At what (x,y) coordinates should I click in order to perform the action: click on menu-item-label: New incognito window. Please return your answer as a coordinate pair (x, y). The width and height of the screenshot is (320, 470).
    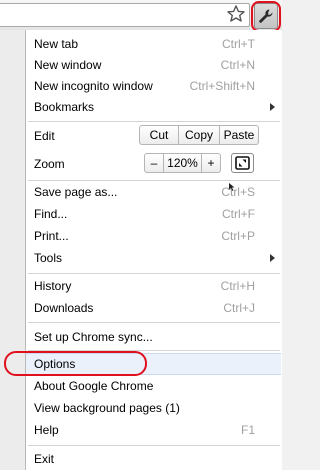
    Looking at the image, I should click on (93, 86).